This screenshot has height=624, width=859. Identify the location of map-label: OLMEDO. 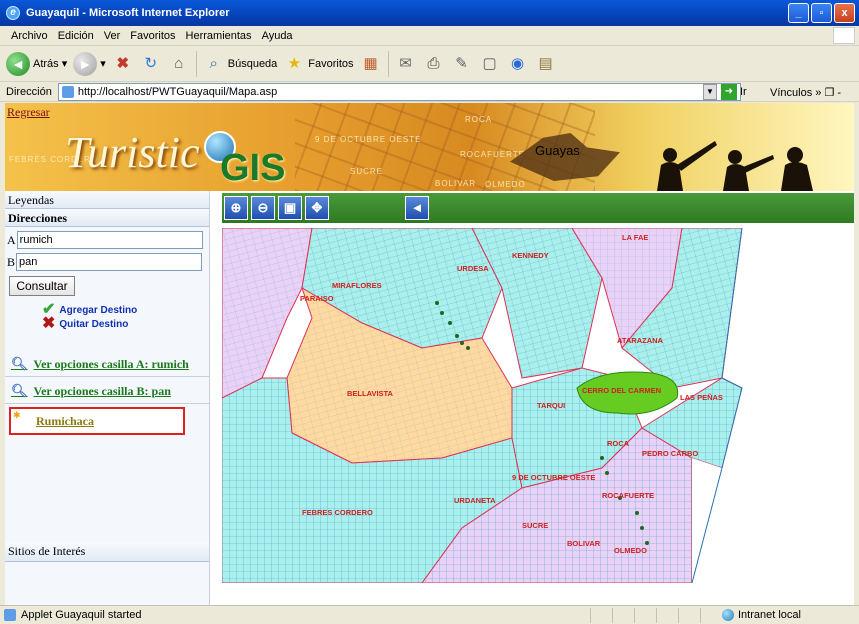
(630, 550).